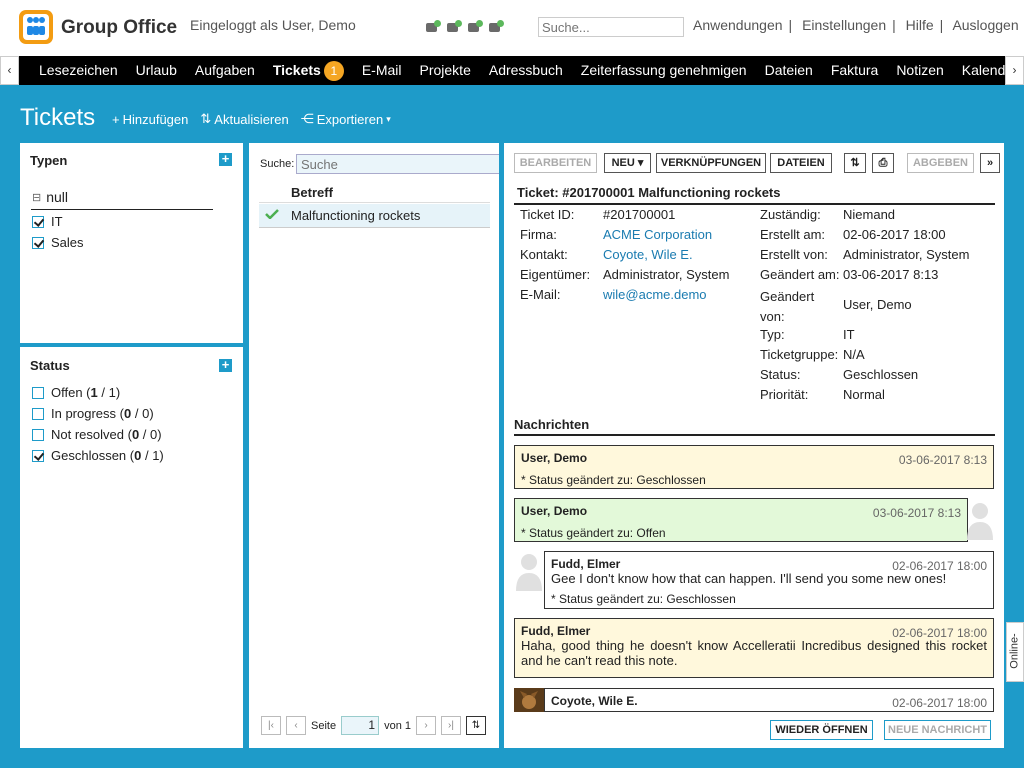 The image size is (1024, 768). What do you see at coordinates (919, 70) in the screenshot?
I see `nav-notizen: Notizen` at bounding box center [919, 70].